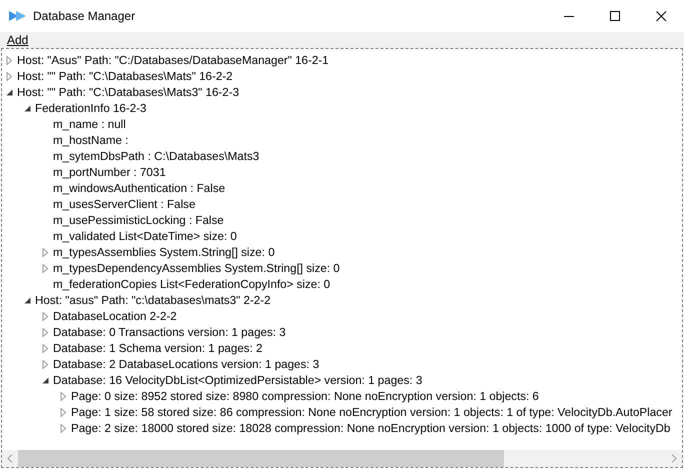  Describe the element at coordinates (128, 92) in the screenshot. I see `tree-node: Host: "" Path: "C:\Databases\Mats3" 16-2-3` at that location.